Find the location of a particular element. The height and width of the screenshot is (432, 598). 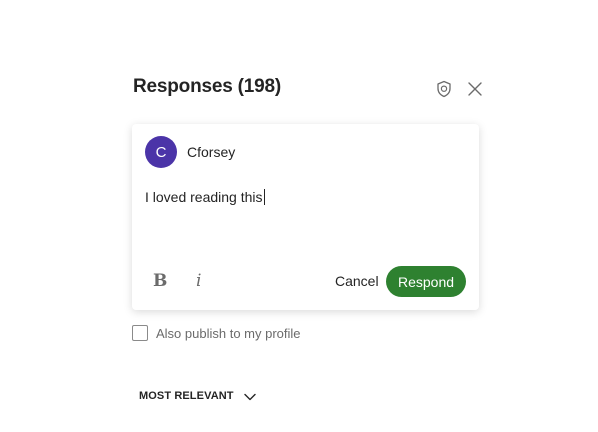

sort-label: MOST RELEVANT is located at coordinates (186, 396).